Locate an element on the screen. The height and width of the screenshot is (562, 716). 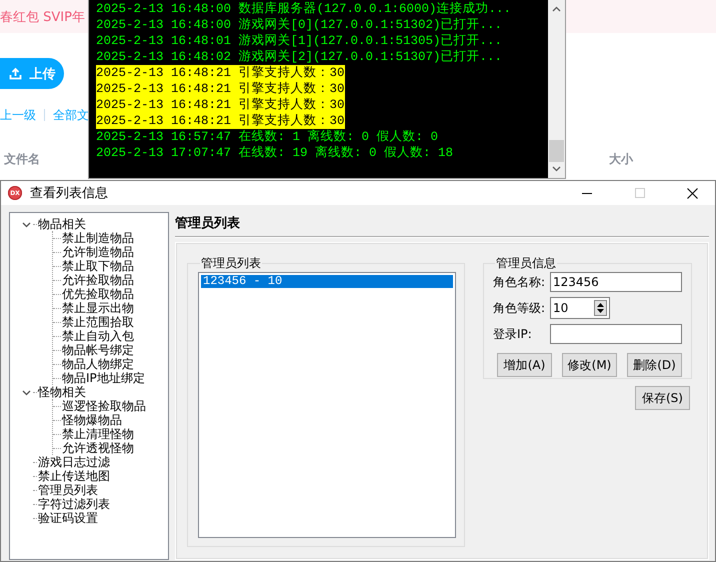
tree-item: 物品人物绑定 is located at coordinates (98, 364).